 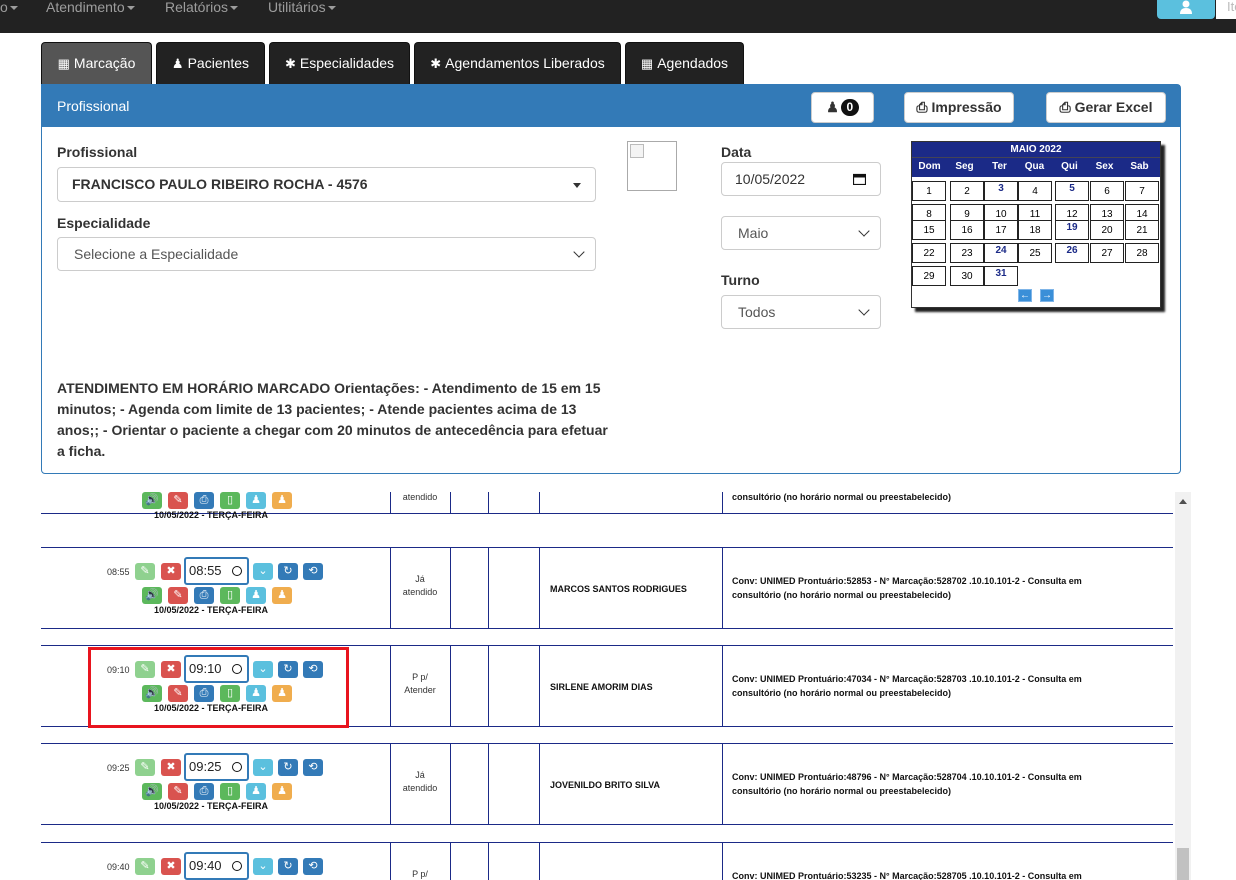 What do you see at coordinates (420, 677) in the screenshot?
I see `status-line: P p/` at bounding box center [420, 677].